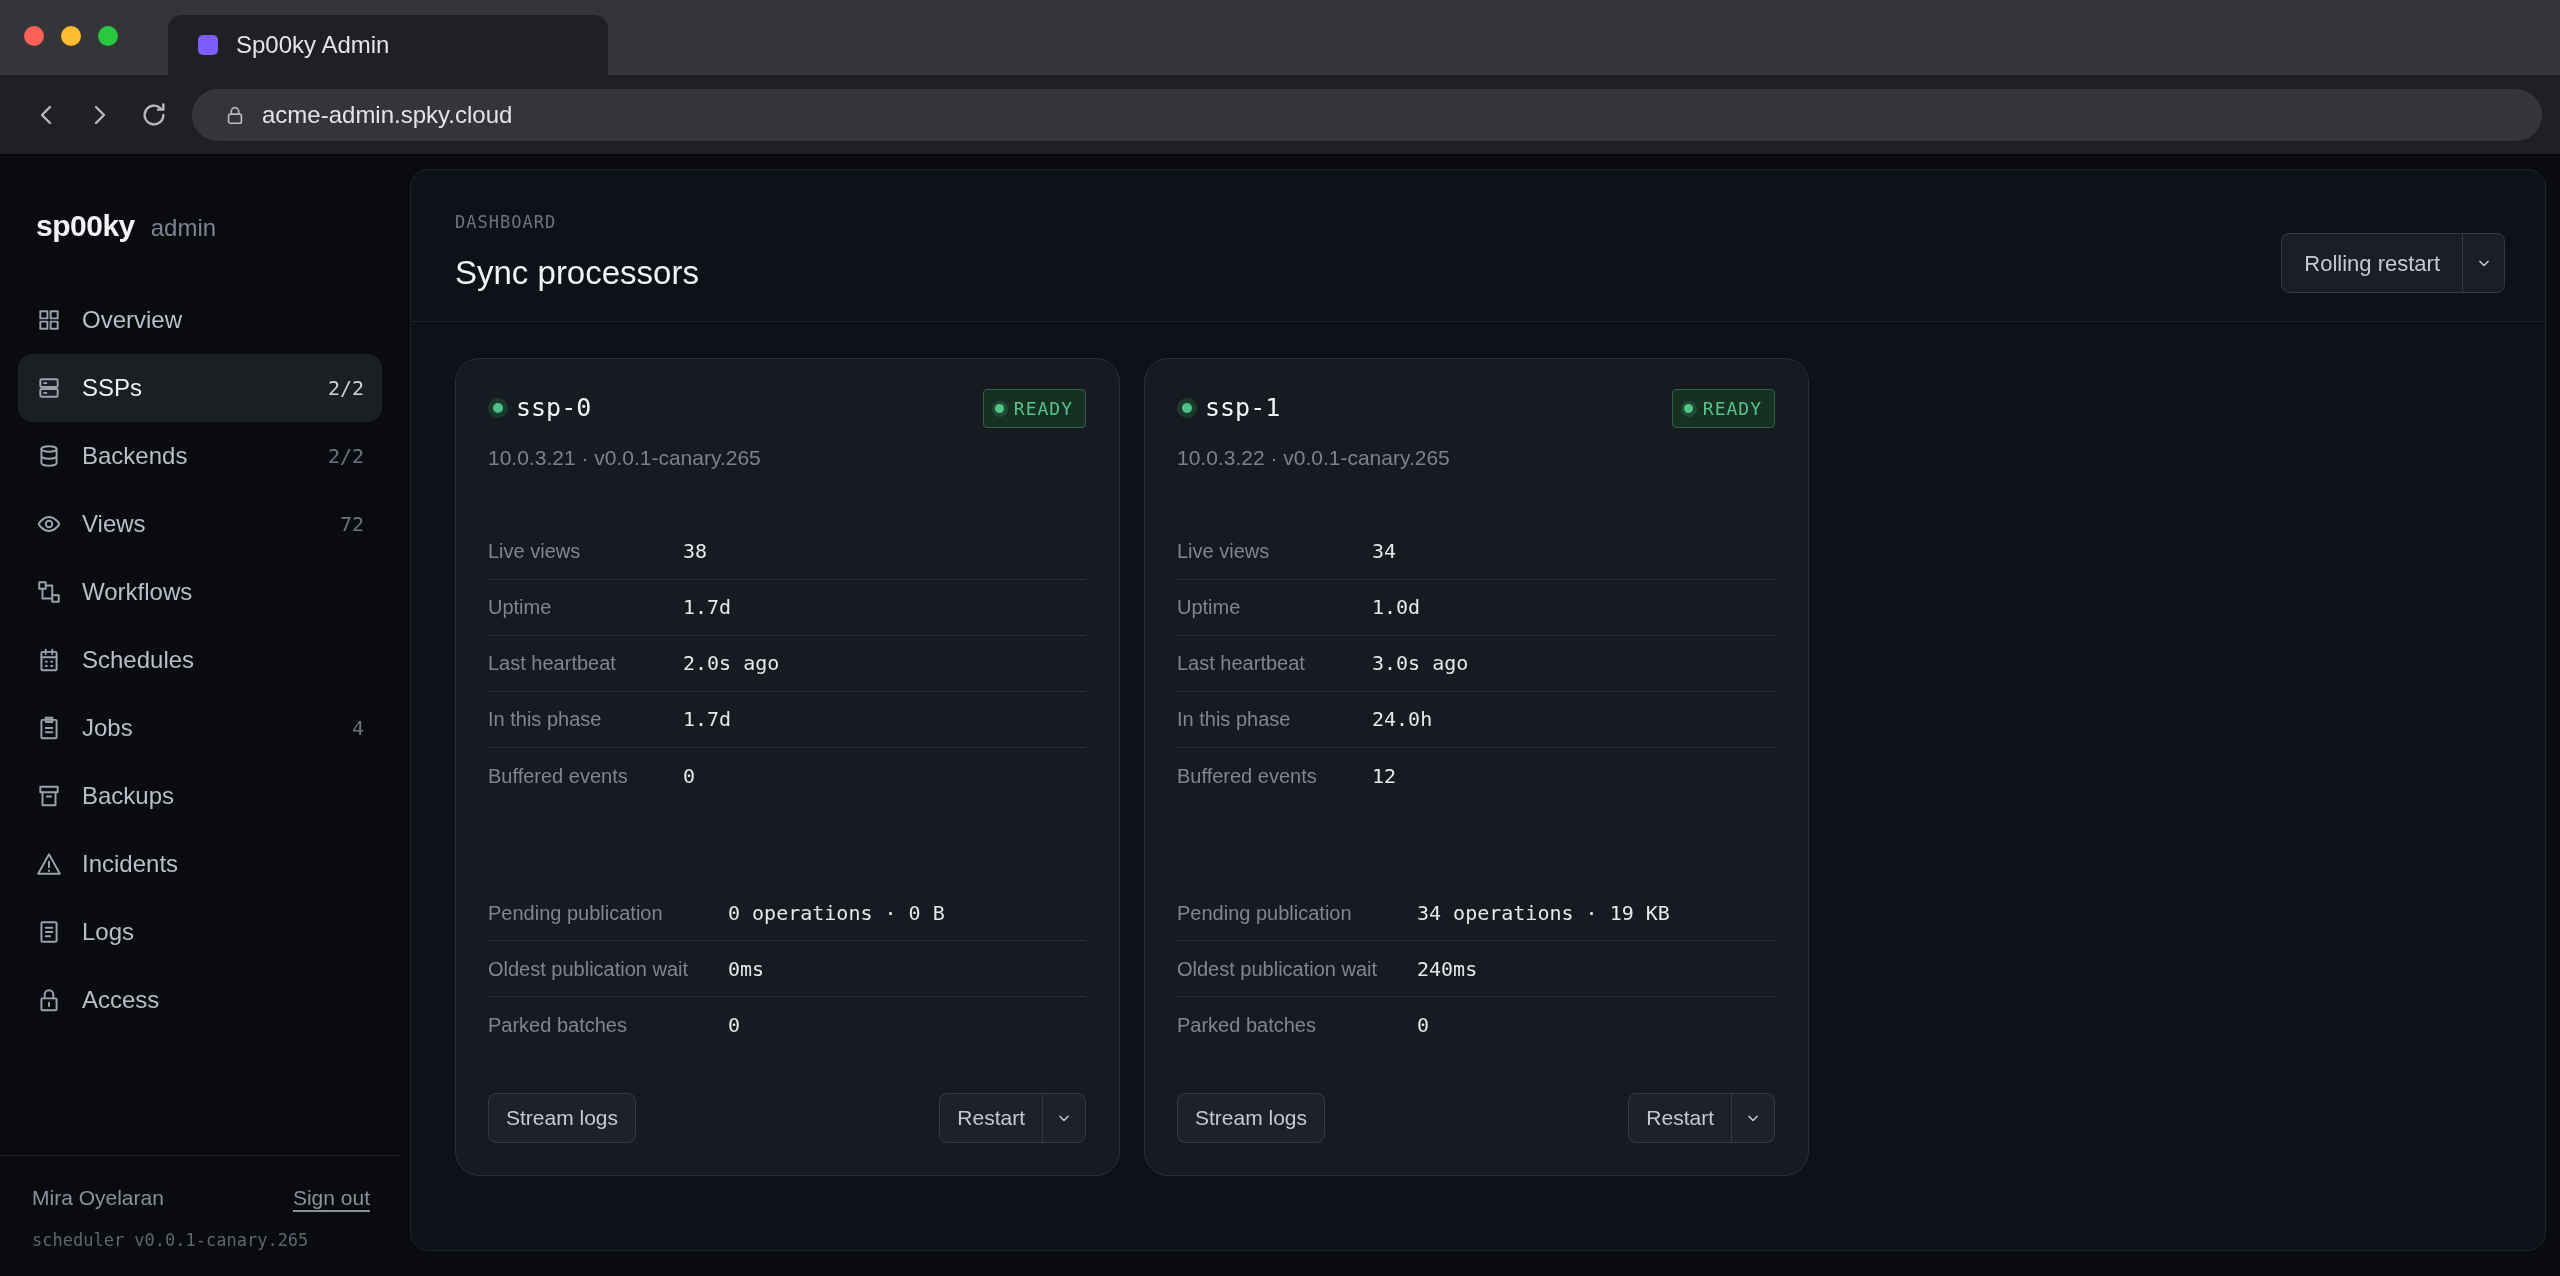 This screenshot has height=1276, width=2560. I want to click on archive-icon, so click(49, 796).